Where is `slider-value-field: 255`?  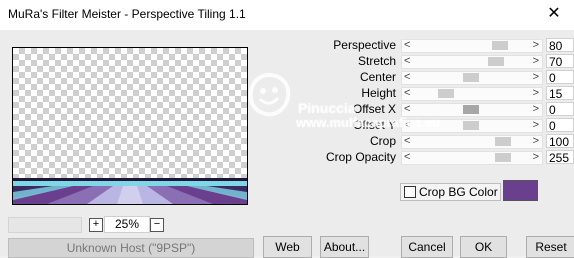
slider-value-field: 255 is located at coordinates (560, 157).